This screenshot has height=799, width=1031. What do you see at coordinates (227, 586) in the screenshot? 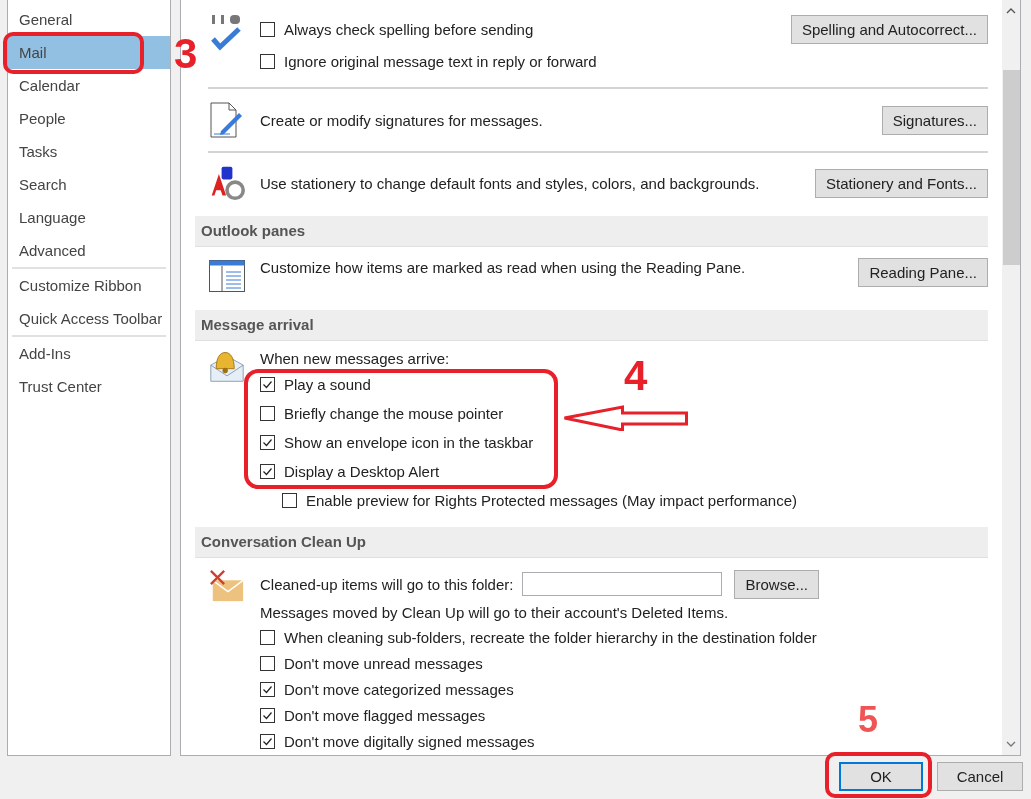
I see `envelope-delete-icon` at bounding box center [227, 586].